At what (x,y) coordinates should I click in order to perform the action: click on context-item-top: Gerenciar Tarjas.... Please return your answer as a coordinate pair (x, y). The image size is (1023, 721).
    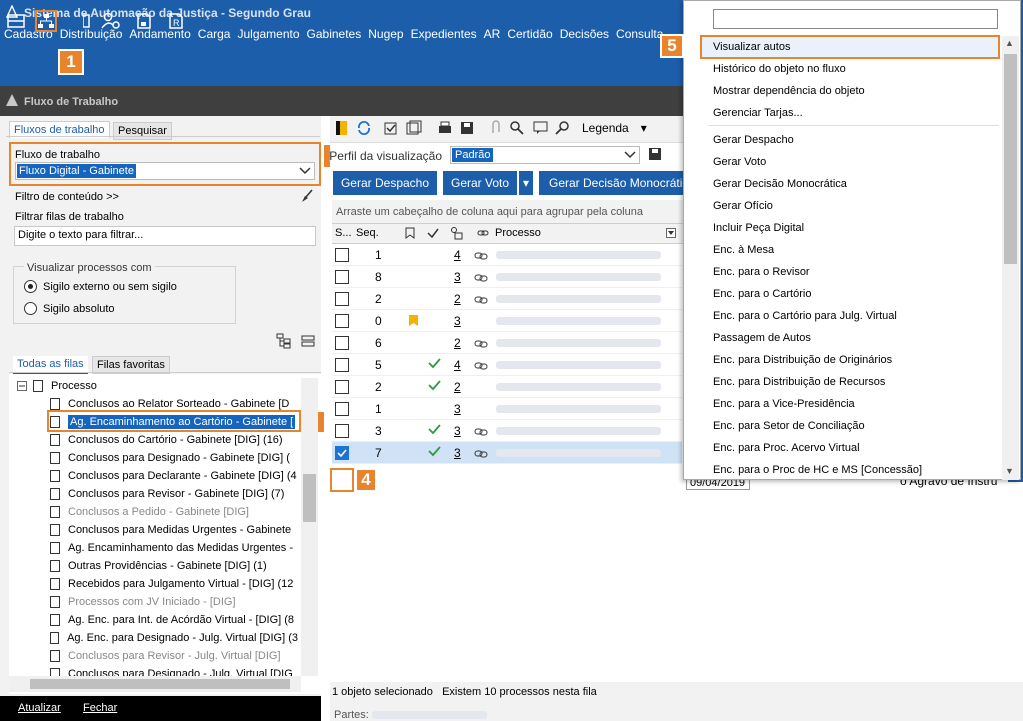
    Looking at the image, I should click on (758, 113).